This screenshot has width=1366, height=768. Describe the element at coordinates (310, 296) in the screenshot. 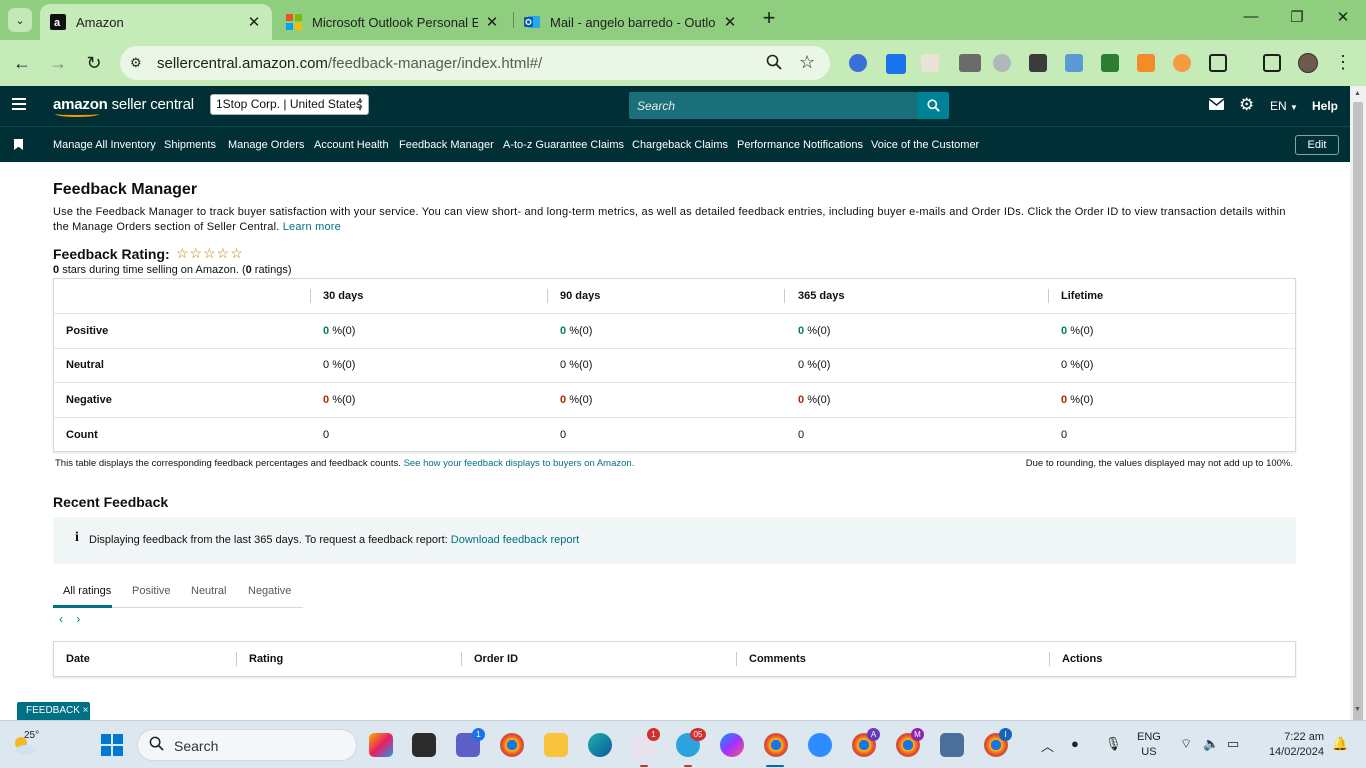

I see `column-divider` at that location.